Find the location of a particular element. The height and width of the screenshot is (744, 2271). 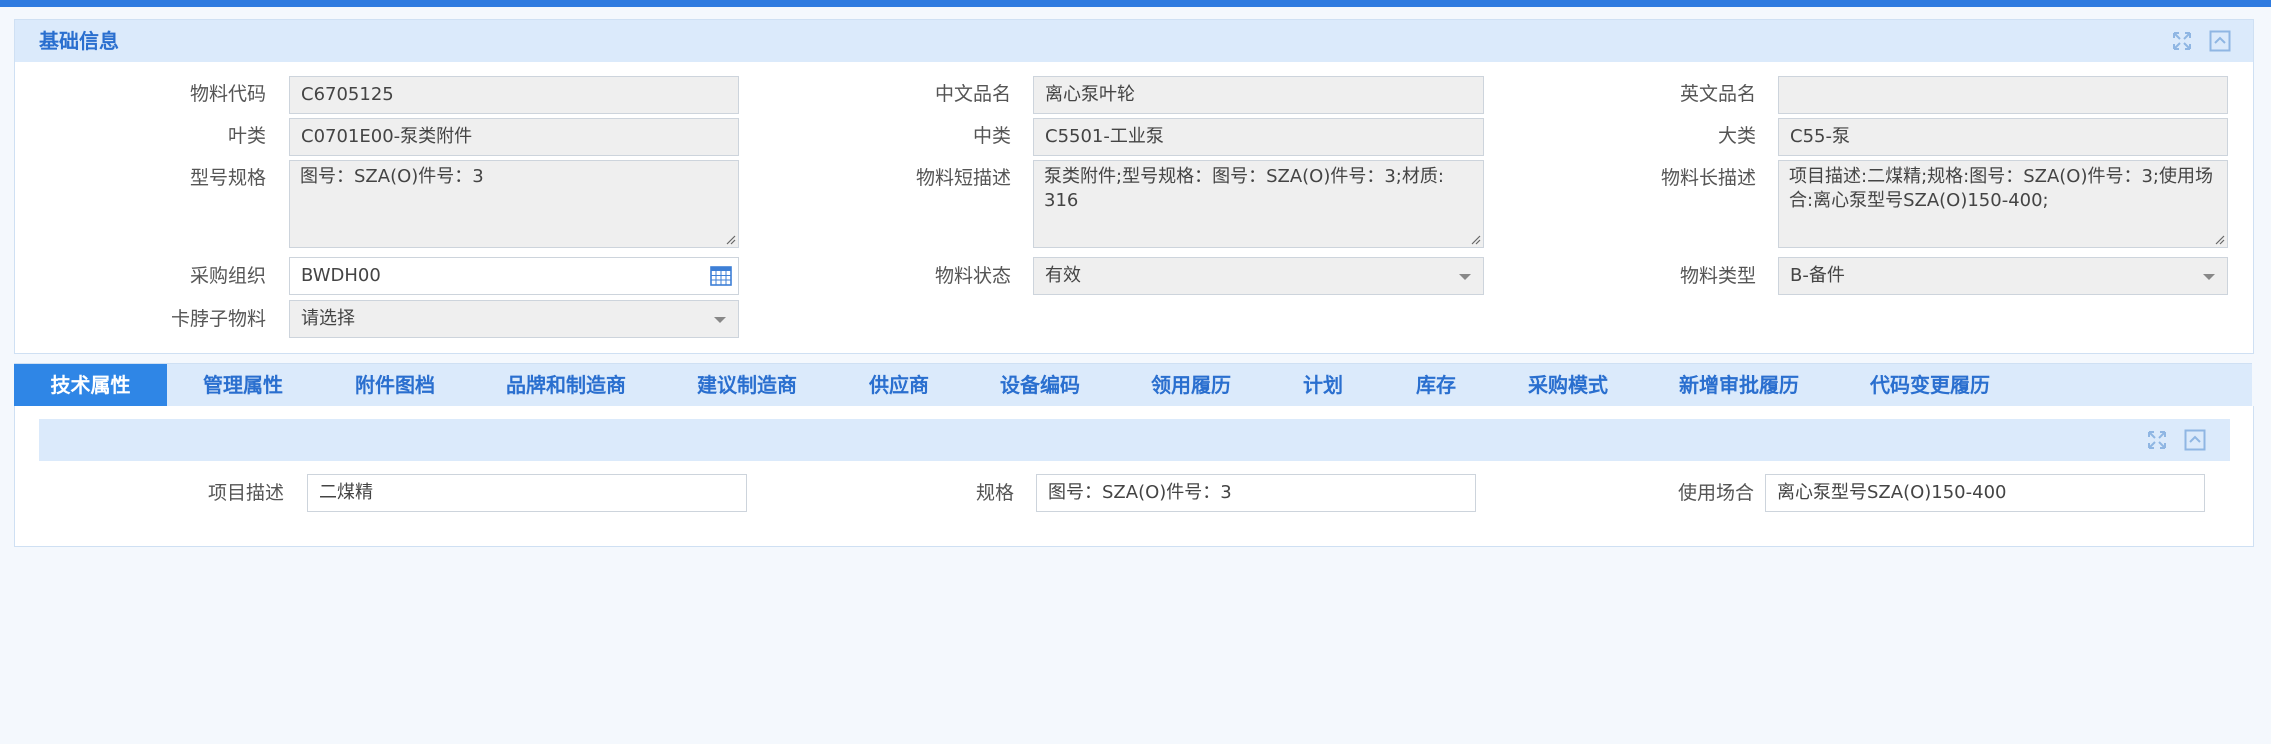

model-spec-value: 图号：SZA(O)件号：3 is located at coordinates (392, 176).